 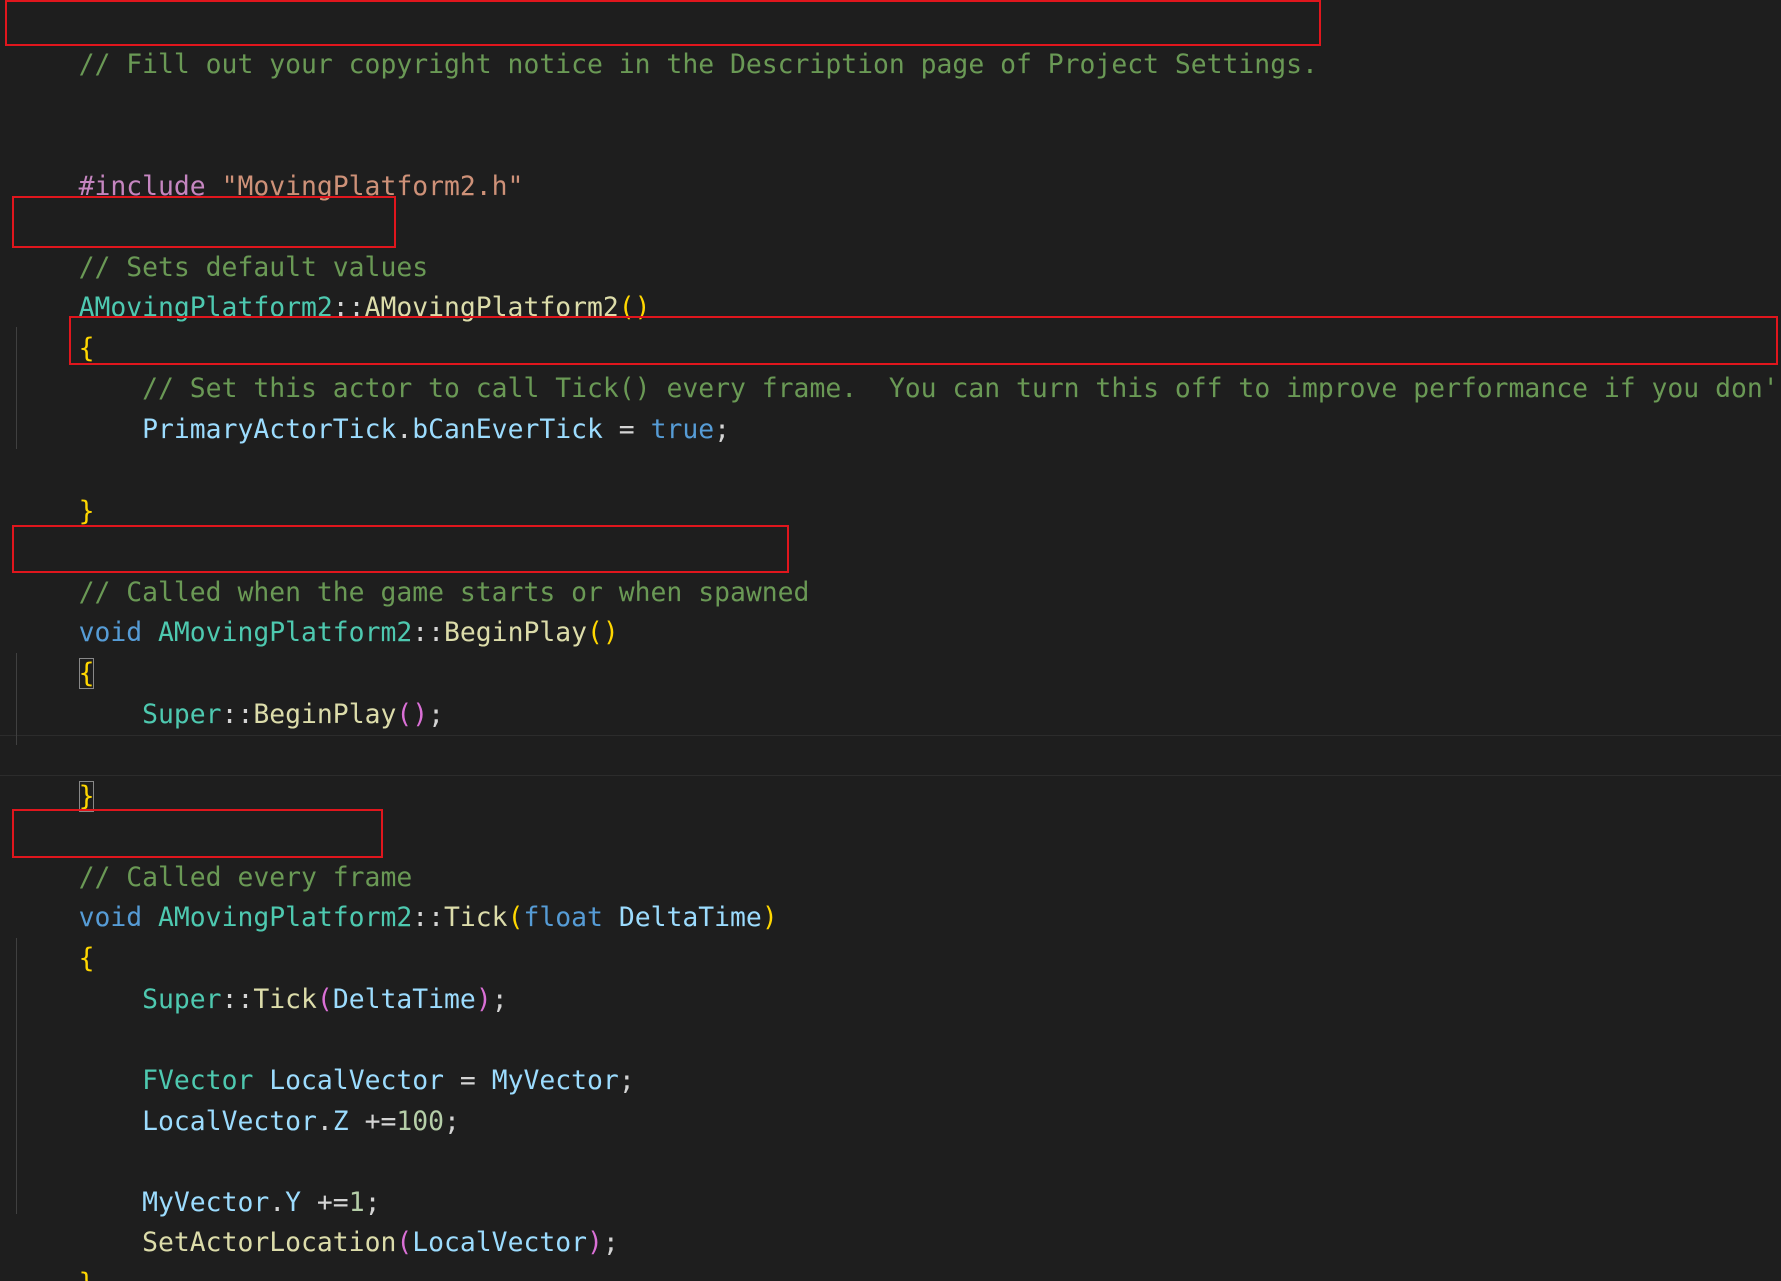 What do you see at coordinates (325, 714) in the screenshot?
I see `begin-play-call: BeginPlay` at bounding box center [325, 714].